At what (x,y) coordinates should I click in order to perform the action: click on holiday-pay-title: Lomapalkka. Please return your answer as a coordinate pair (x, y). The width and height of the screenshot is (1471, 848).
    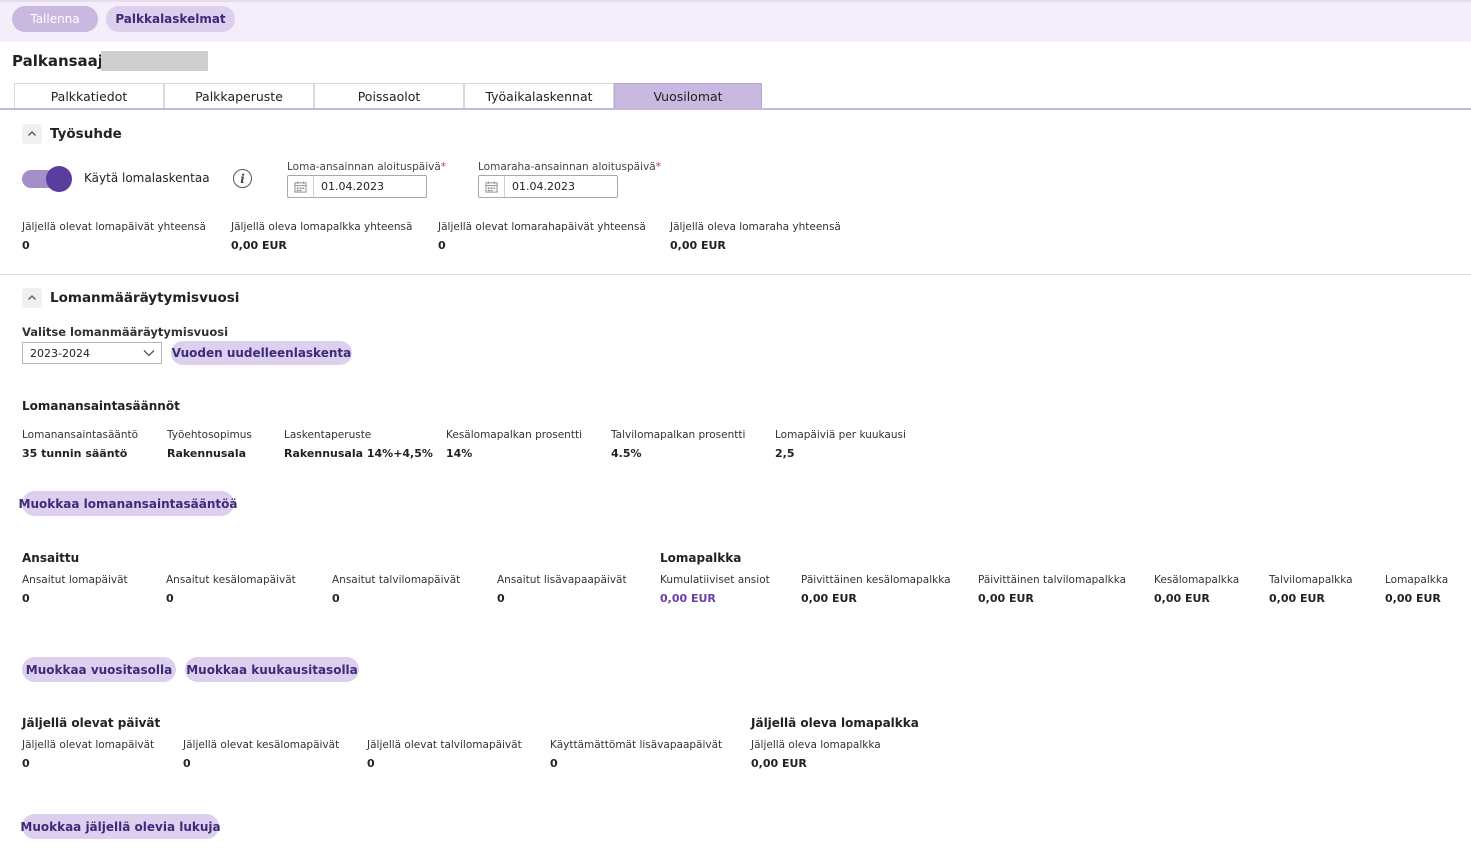
    Looking at the image, I should click on (701, 558).